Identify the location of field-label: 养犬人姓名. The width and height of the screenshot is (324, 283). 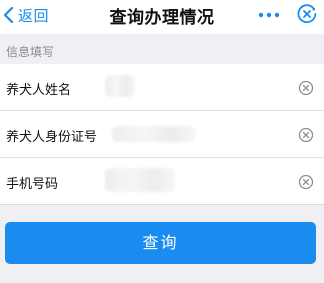
(39, 90).